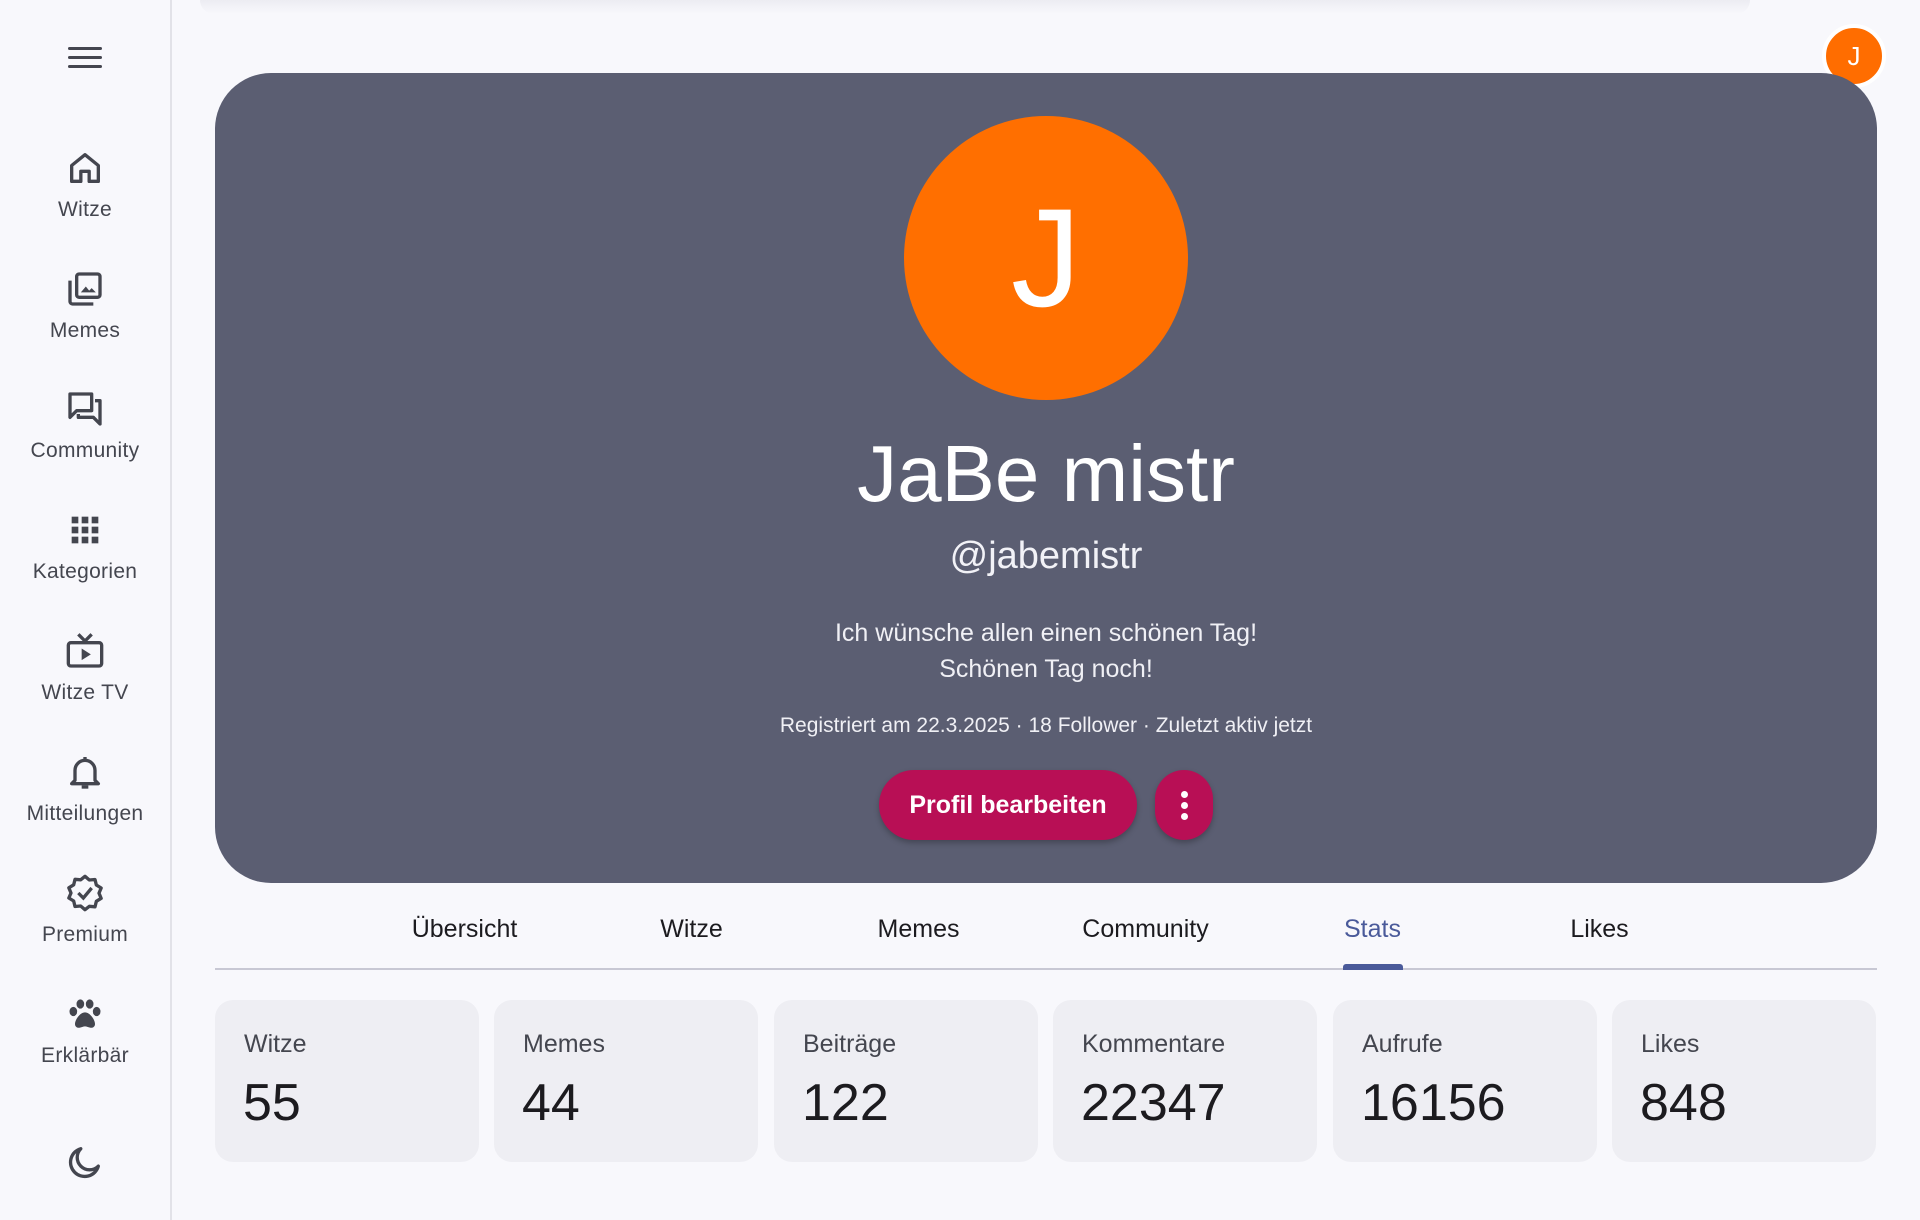 This screenshot has width=1920, height=1220. What do you see at coordinates (918, 929) in the screenshot?
I see `tab-memes: Memes` at bounding box center [918, 929].